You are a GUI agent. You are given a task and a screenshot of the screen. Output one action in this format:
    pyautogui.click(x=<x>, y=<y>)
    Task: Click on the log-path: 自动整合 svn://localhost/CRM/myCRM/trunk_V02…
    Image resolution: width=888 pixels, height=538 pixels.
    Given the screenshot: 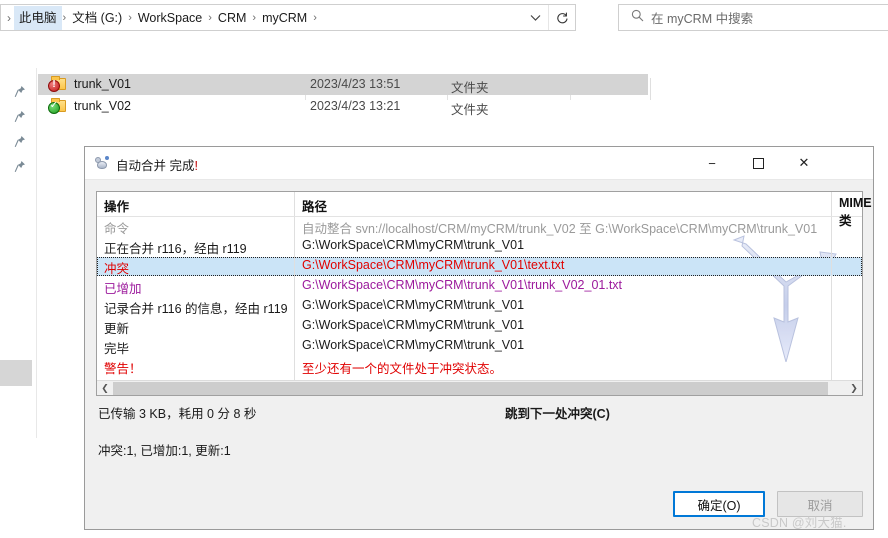 What is the action you would take?
    pyautogui.click(x=560, y=229)
    